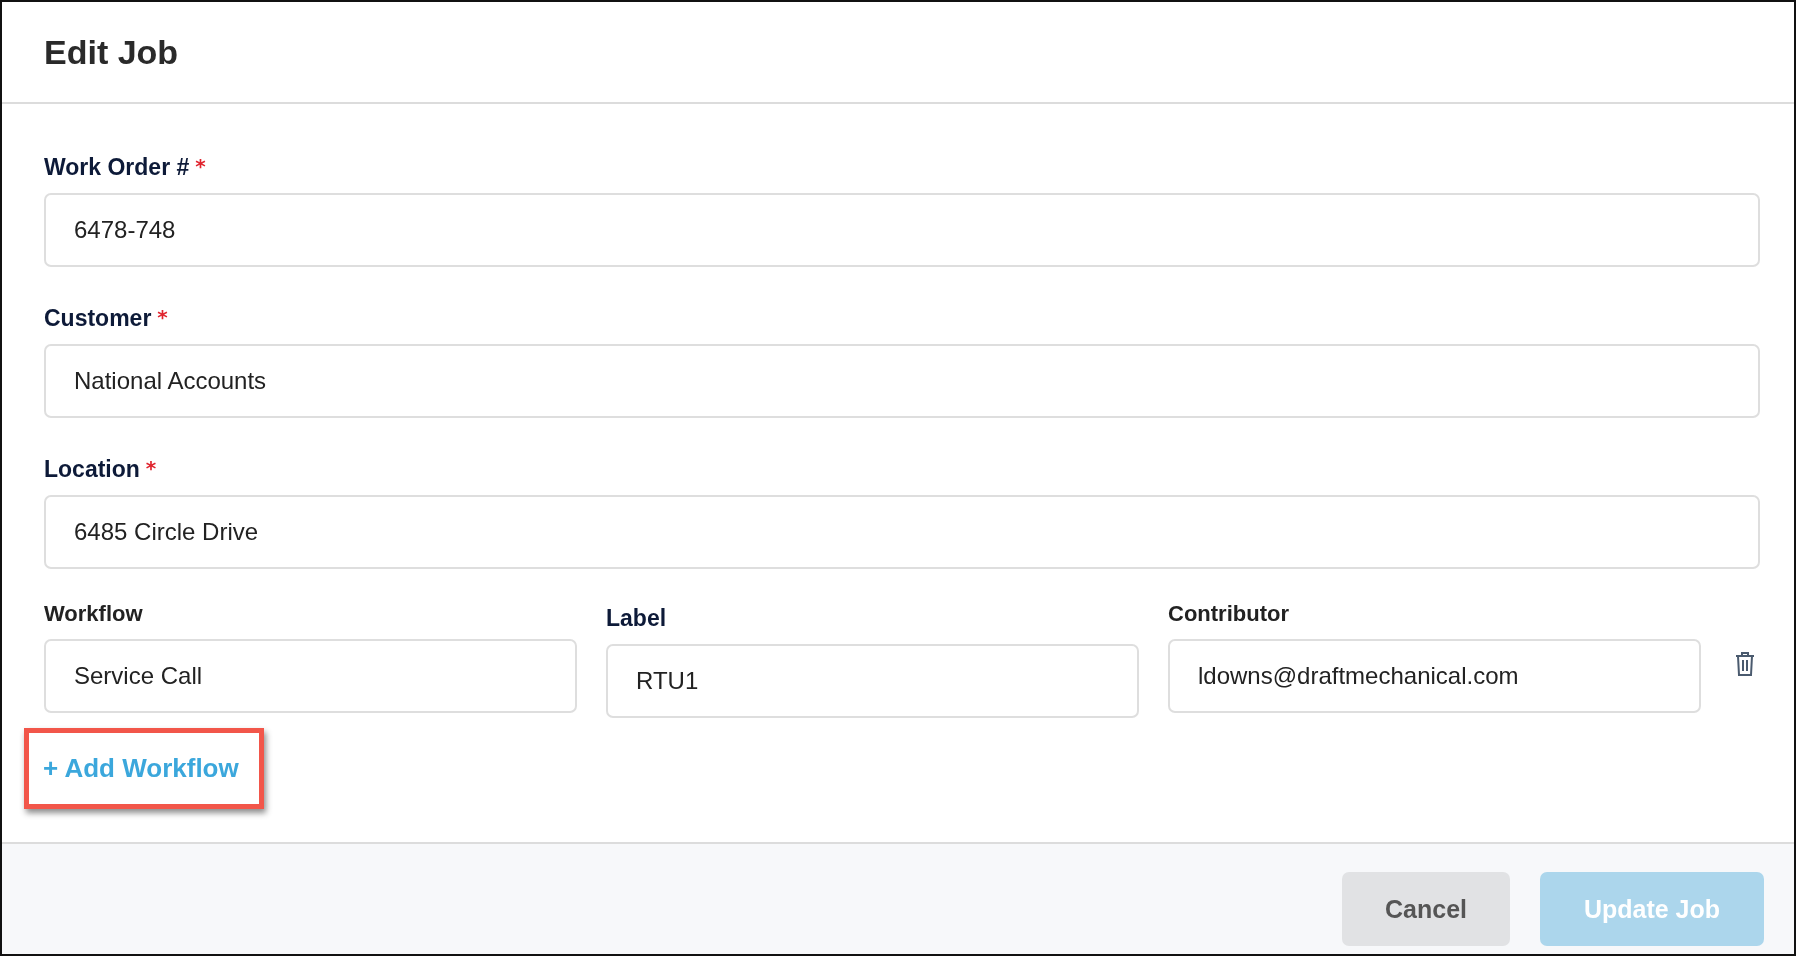 Image resolution: width=1796 pixels, height=956 pixels. I want to click on field-label: Location, so click(92, 469).